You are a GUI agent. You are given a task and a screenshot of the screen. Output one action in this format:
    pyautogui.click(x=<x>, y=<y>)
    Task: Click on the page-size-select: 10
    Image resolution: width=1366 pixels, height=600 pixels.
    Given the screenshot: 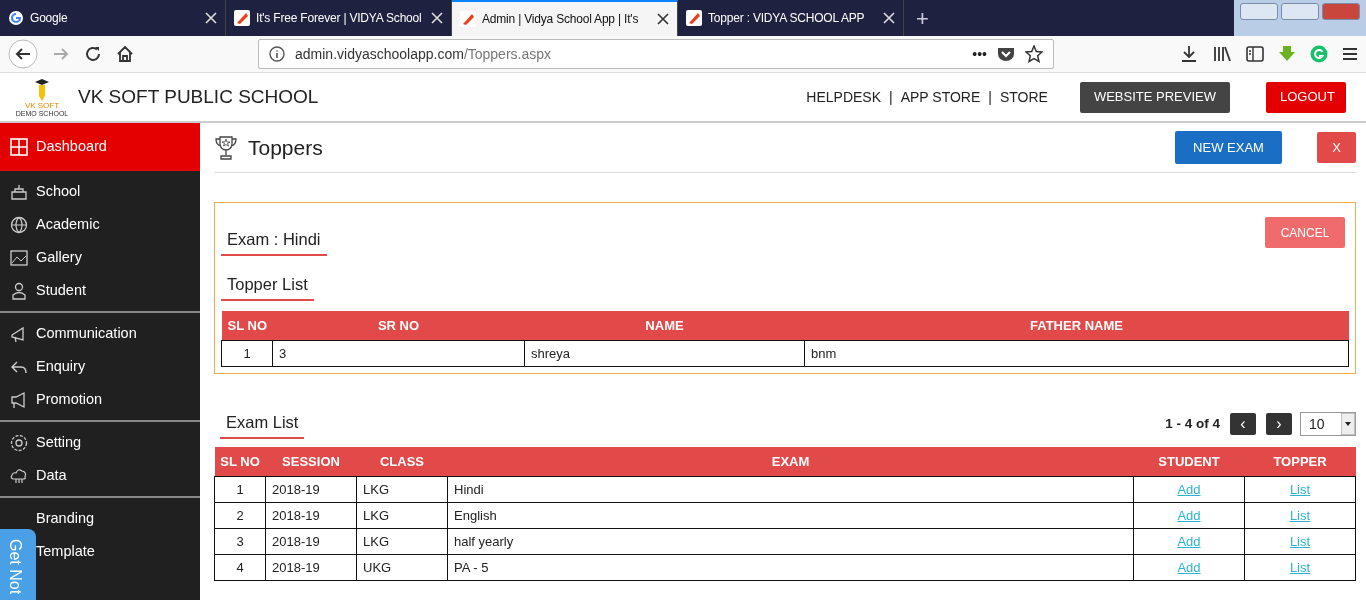 What is the action you would take?
    pyautogui.click(x=1328, y=424)
    